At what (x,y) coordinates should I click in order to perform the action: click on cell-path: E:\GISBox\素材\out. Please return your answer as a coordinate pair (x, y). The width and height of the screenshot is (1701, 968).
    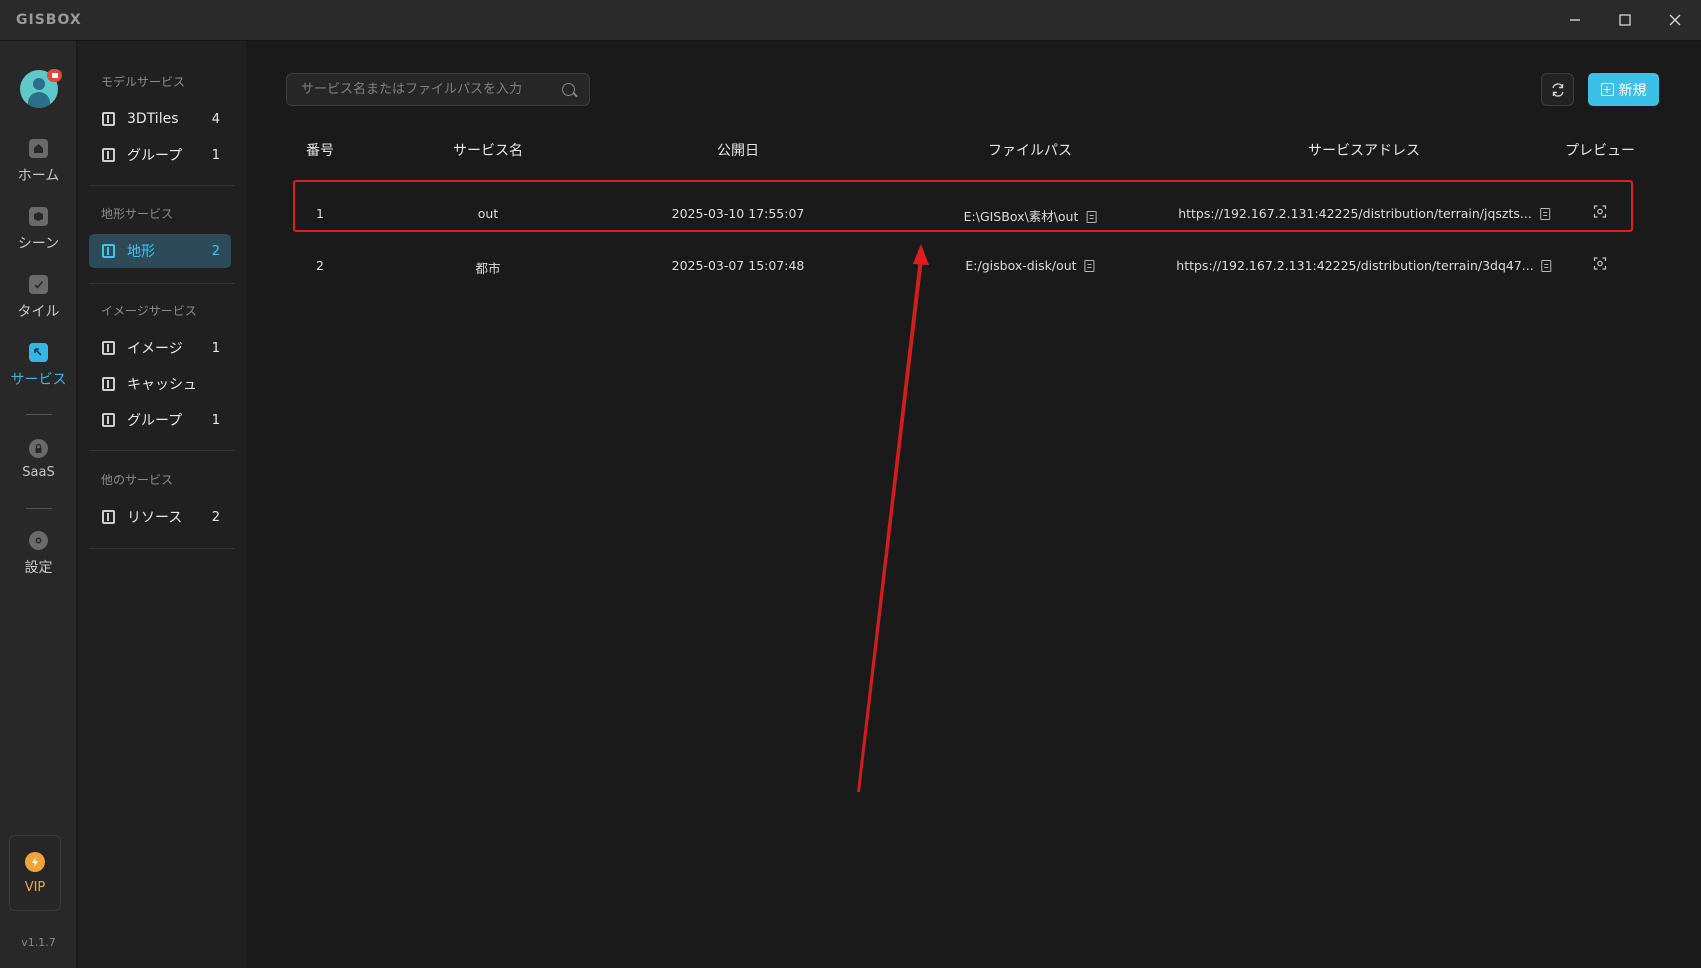
    Looking at the image, I should click on (1030, 215).